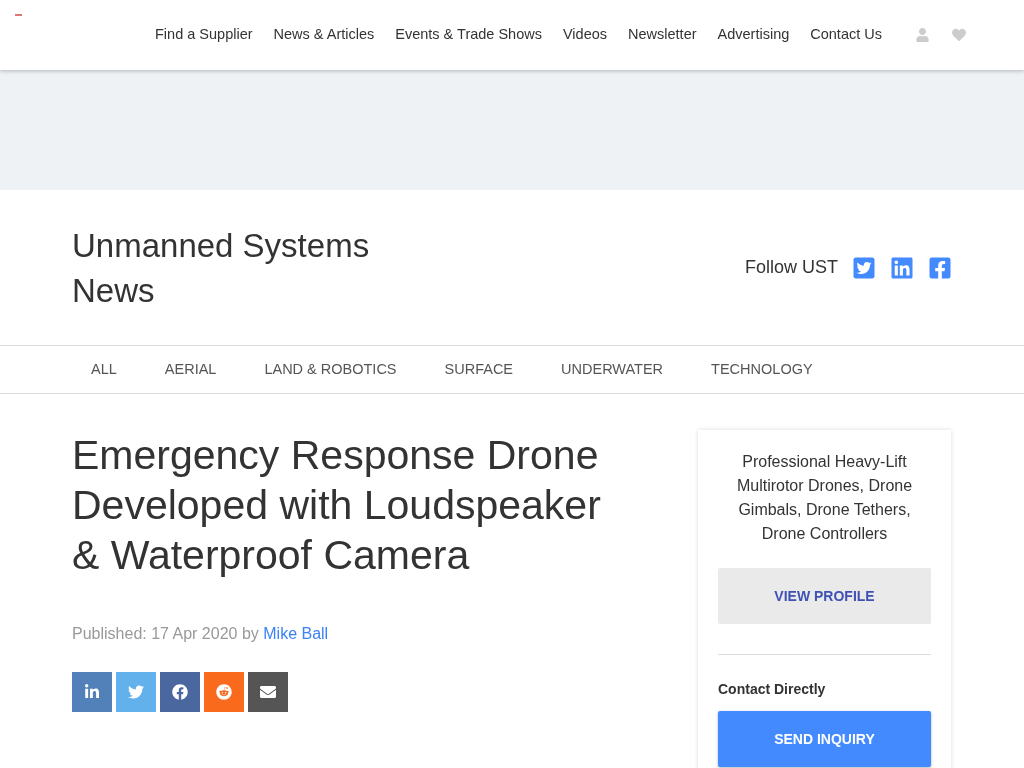 The width and height of the screenshot is (1024, 768). What do you see at coordinates (612, 369) in the screenshot?
I see `category-tab: UNDERWATER` at bounding box center [612, 369].